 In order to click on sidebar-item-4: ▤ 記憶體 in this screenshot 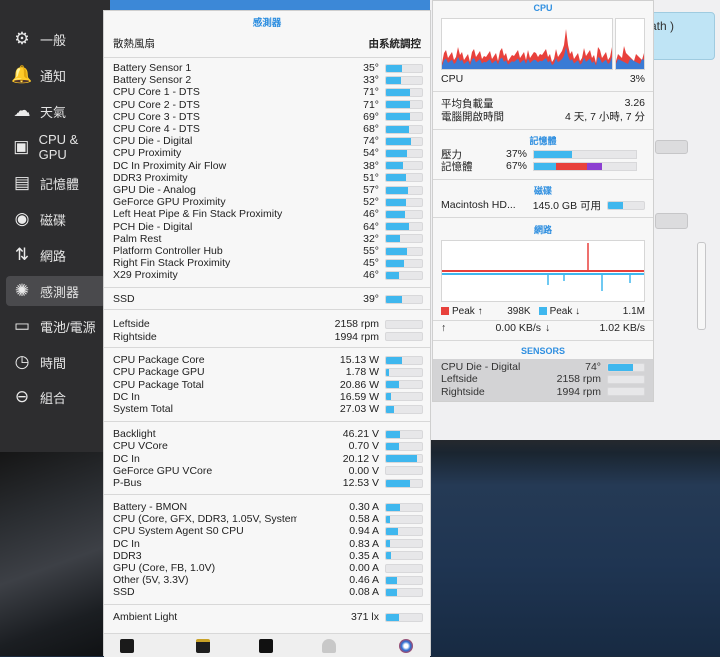, I will do `click(56, 183)`.